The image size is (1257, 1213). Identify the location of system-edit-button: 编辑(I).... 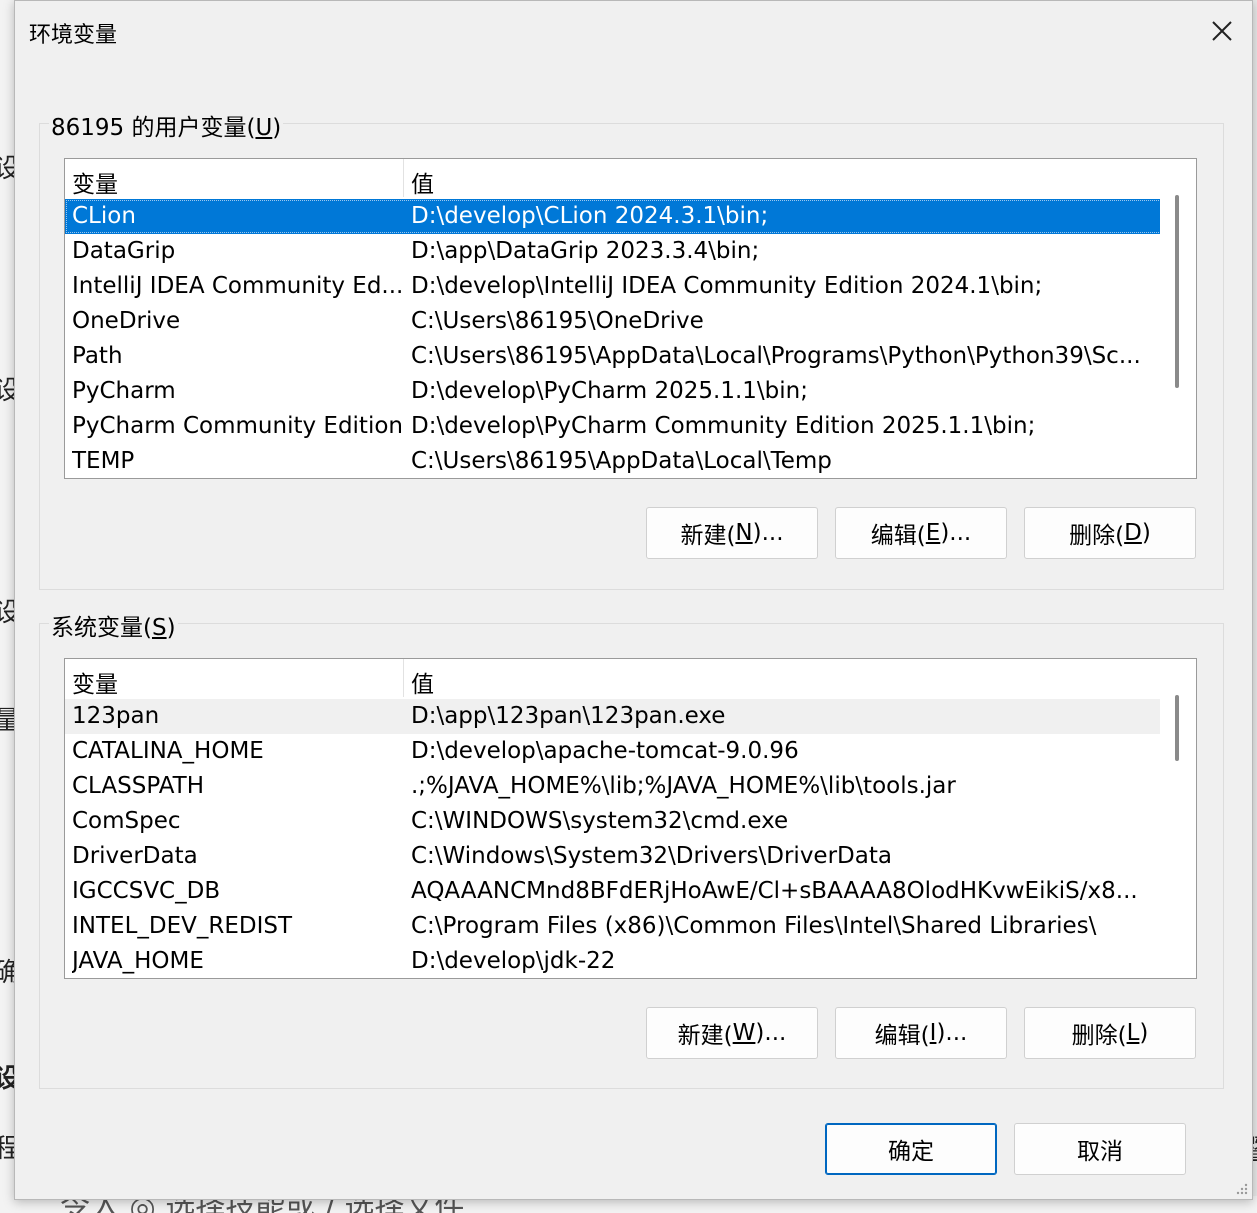
(921, 1033).